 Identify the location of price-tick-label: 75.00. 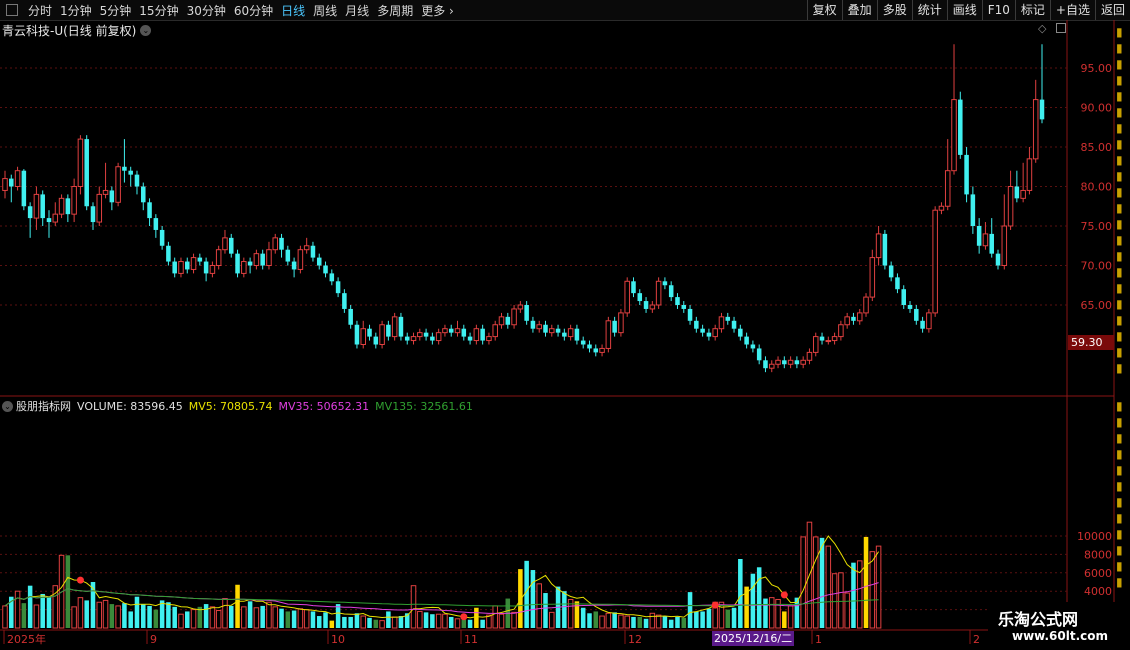
(1097, 226).